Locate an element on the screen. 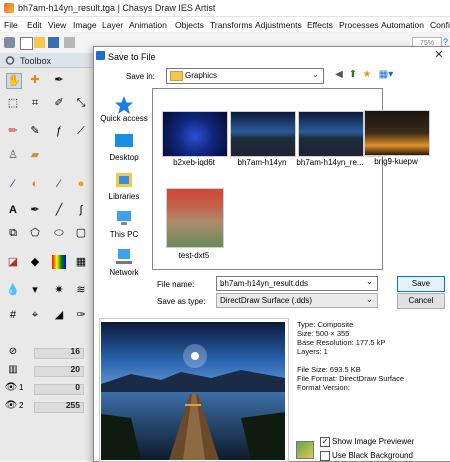  rectangle-icon: ▢ is located at coordinates (81, 233).